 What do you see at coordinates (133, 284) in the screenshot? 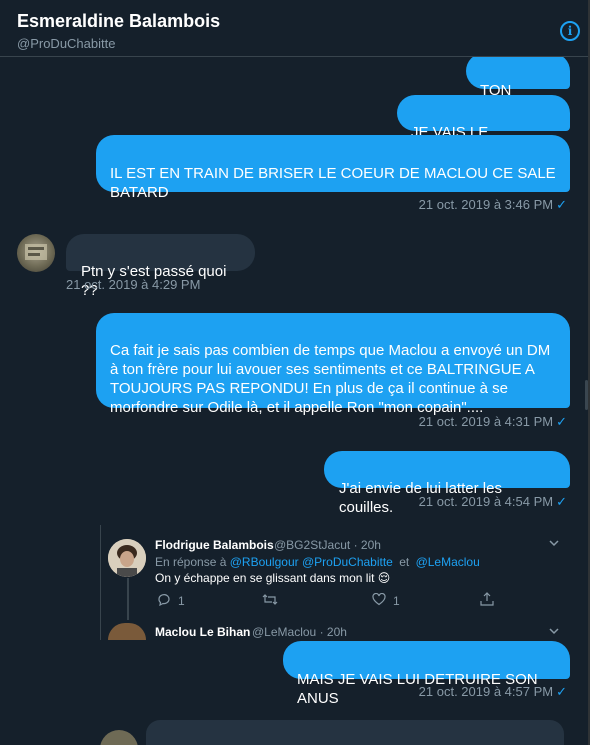
I see `message-timestamp: 21 oct. 2019 à 4:29 PM` at bounding box center [133, 284].